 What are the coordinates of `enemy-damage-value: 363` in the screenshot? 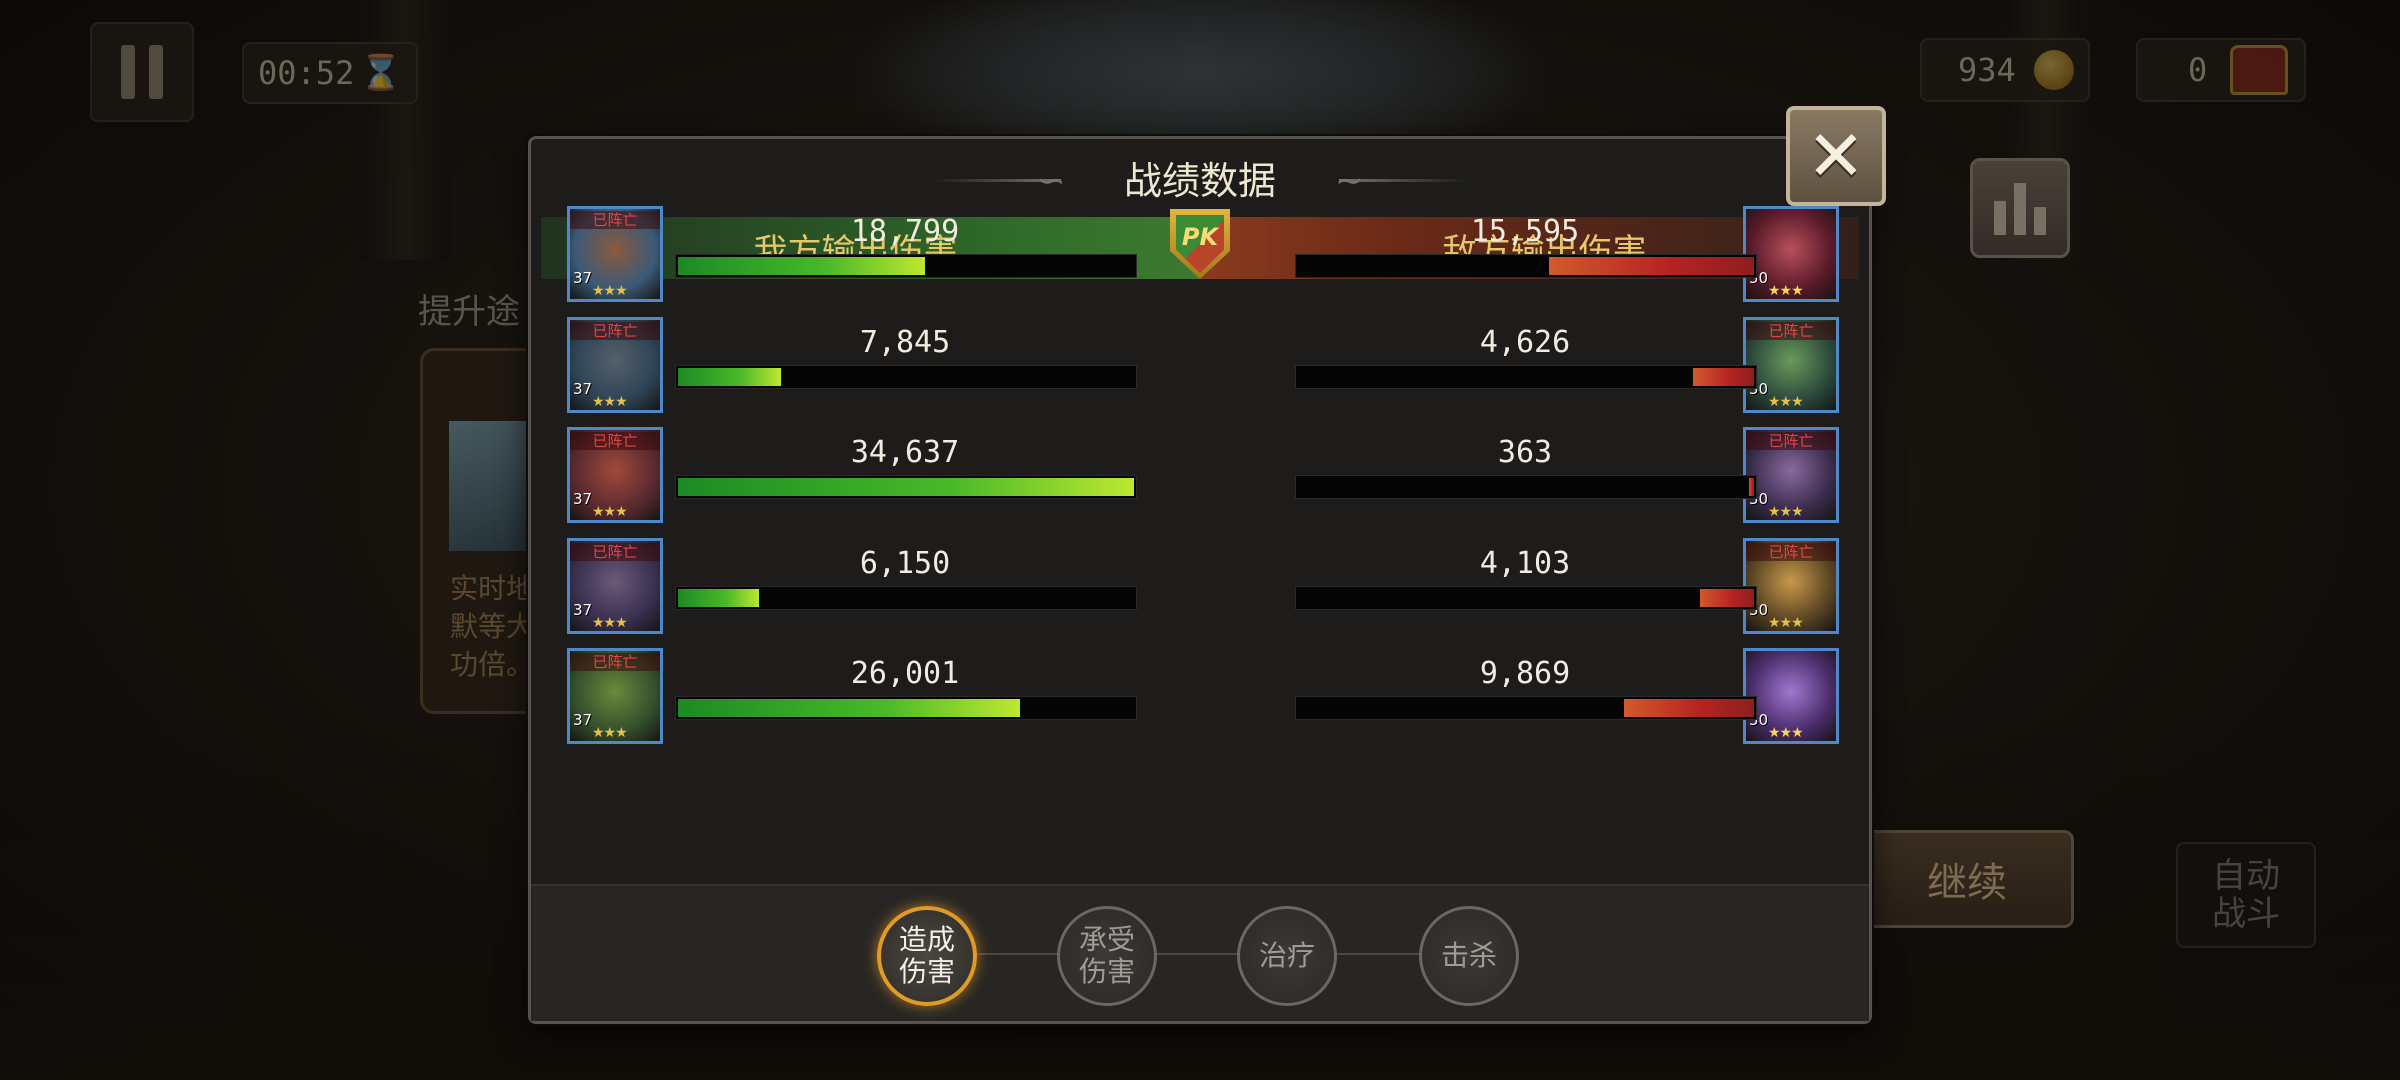 It's located at (1525, 452).